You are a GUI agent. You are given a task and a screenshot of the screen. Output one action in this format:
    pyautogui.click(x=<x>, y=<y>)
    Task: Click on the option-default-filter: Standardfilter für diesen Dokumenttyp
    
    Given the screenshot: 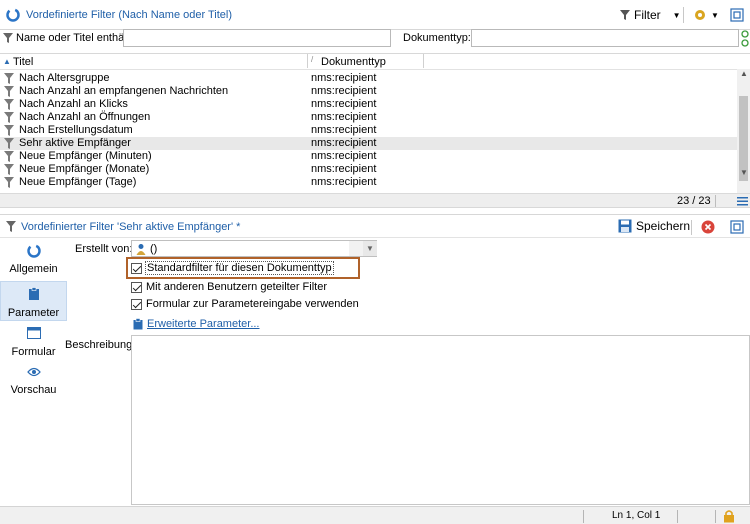 What is the action you would take?
    pyautogui.click(x=232, y=268)
    